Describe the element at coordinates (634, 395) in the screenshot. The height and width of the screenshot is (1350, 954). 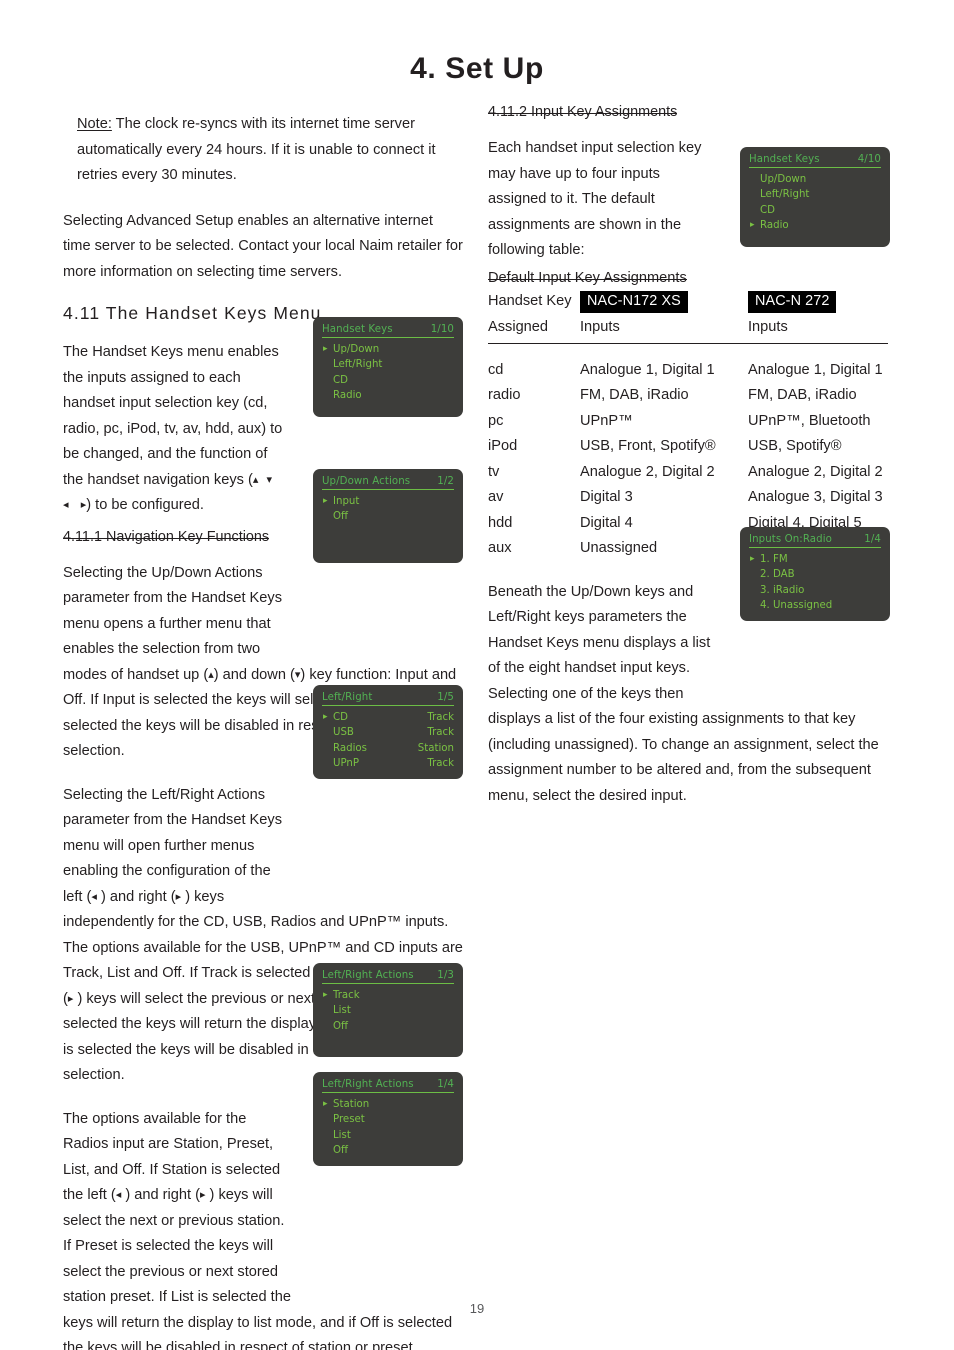
I see `cell-n172: FM, DAB, iRadio` at that location.